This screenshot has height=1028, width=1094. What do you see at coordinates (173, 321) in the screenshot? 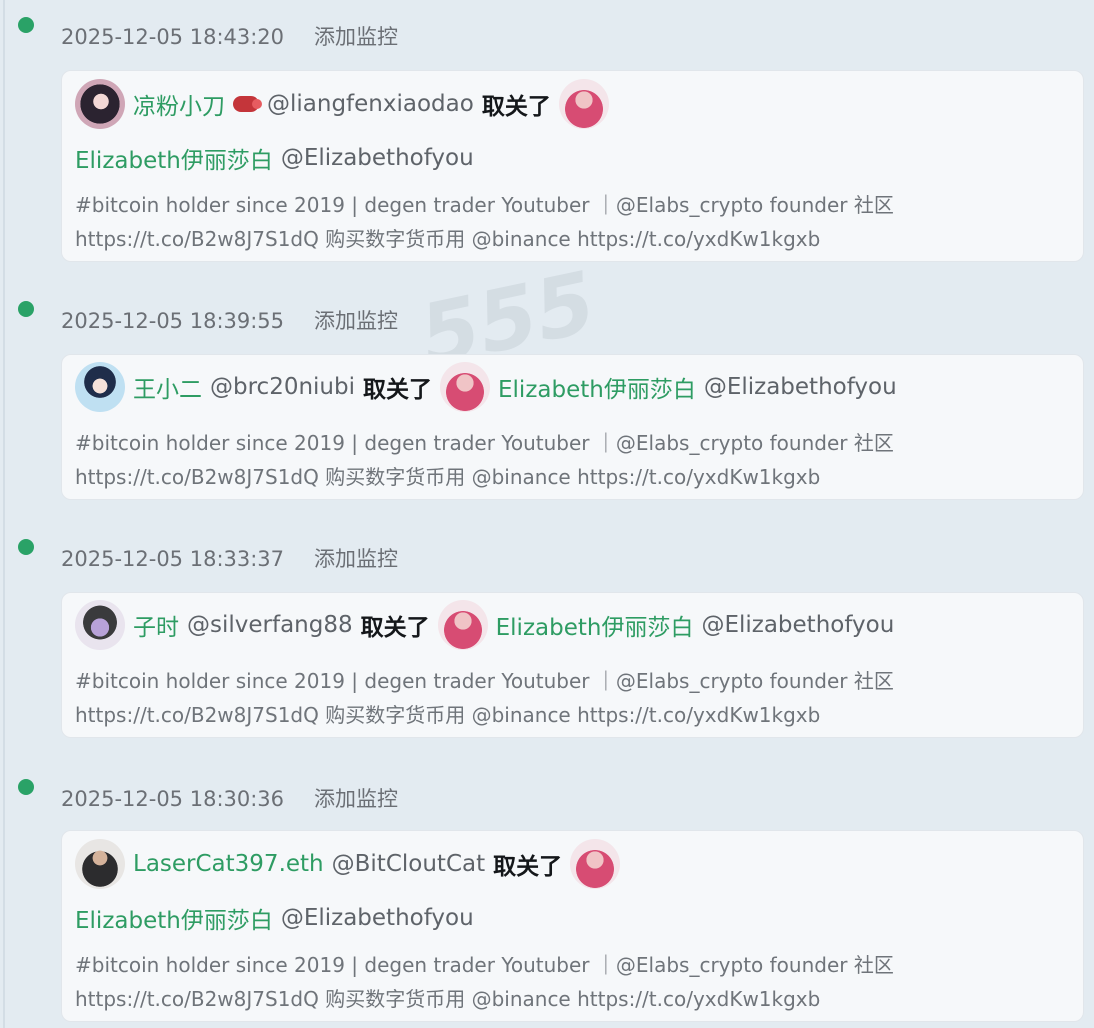
I see `timestamp: 2025-12-05 18:39:55` at bounding box center [173, 321].